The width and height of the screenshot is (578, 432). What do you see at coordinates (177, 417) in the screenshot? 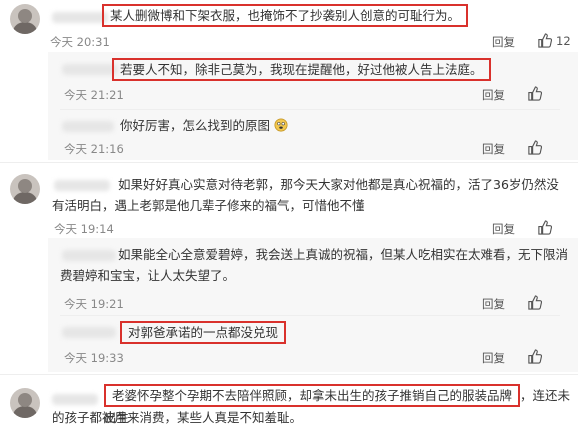
I see `comment-text-continued: 的孩子都被用来消费，某些人真是不知羞耻。` at bounding box center [177, 417].